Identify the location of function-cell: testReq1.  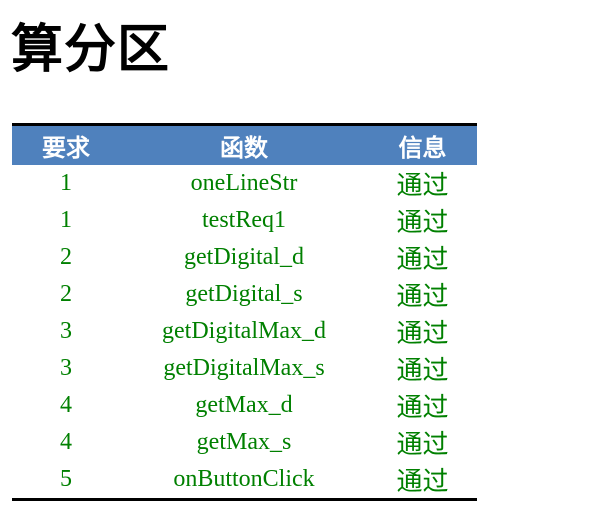
(244, 220).